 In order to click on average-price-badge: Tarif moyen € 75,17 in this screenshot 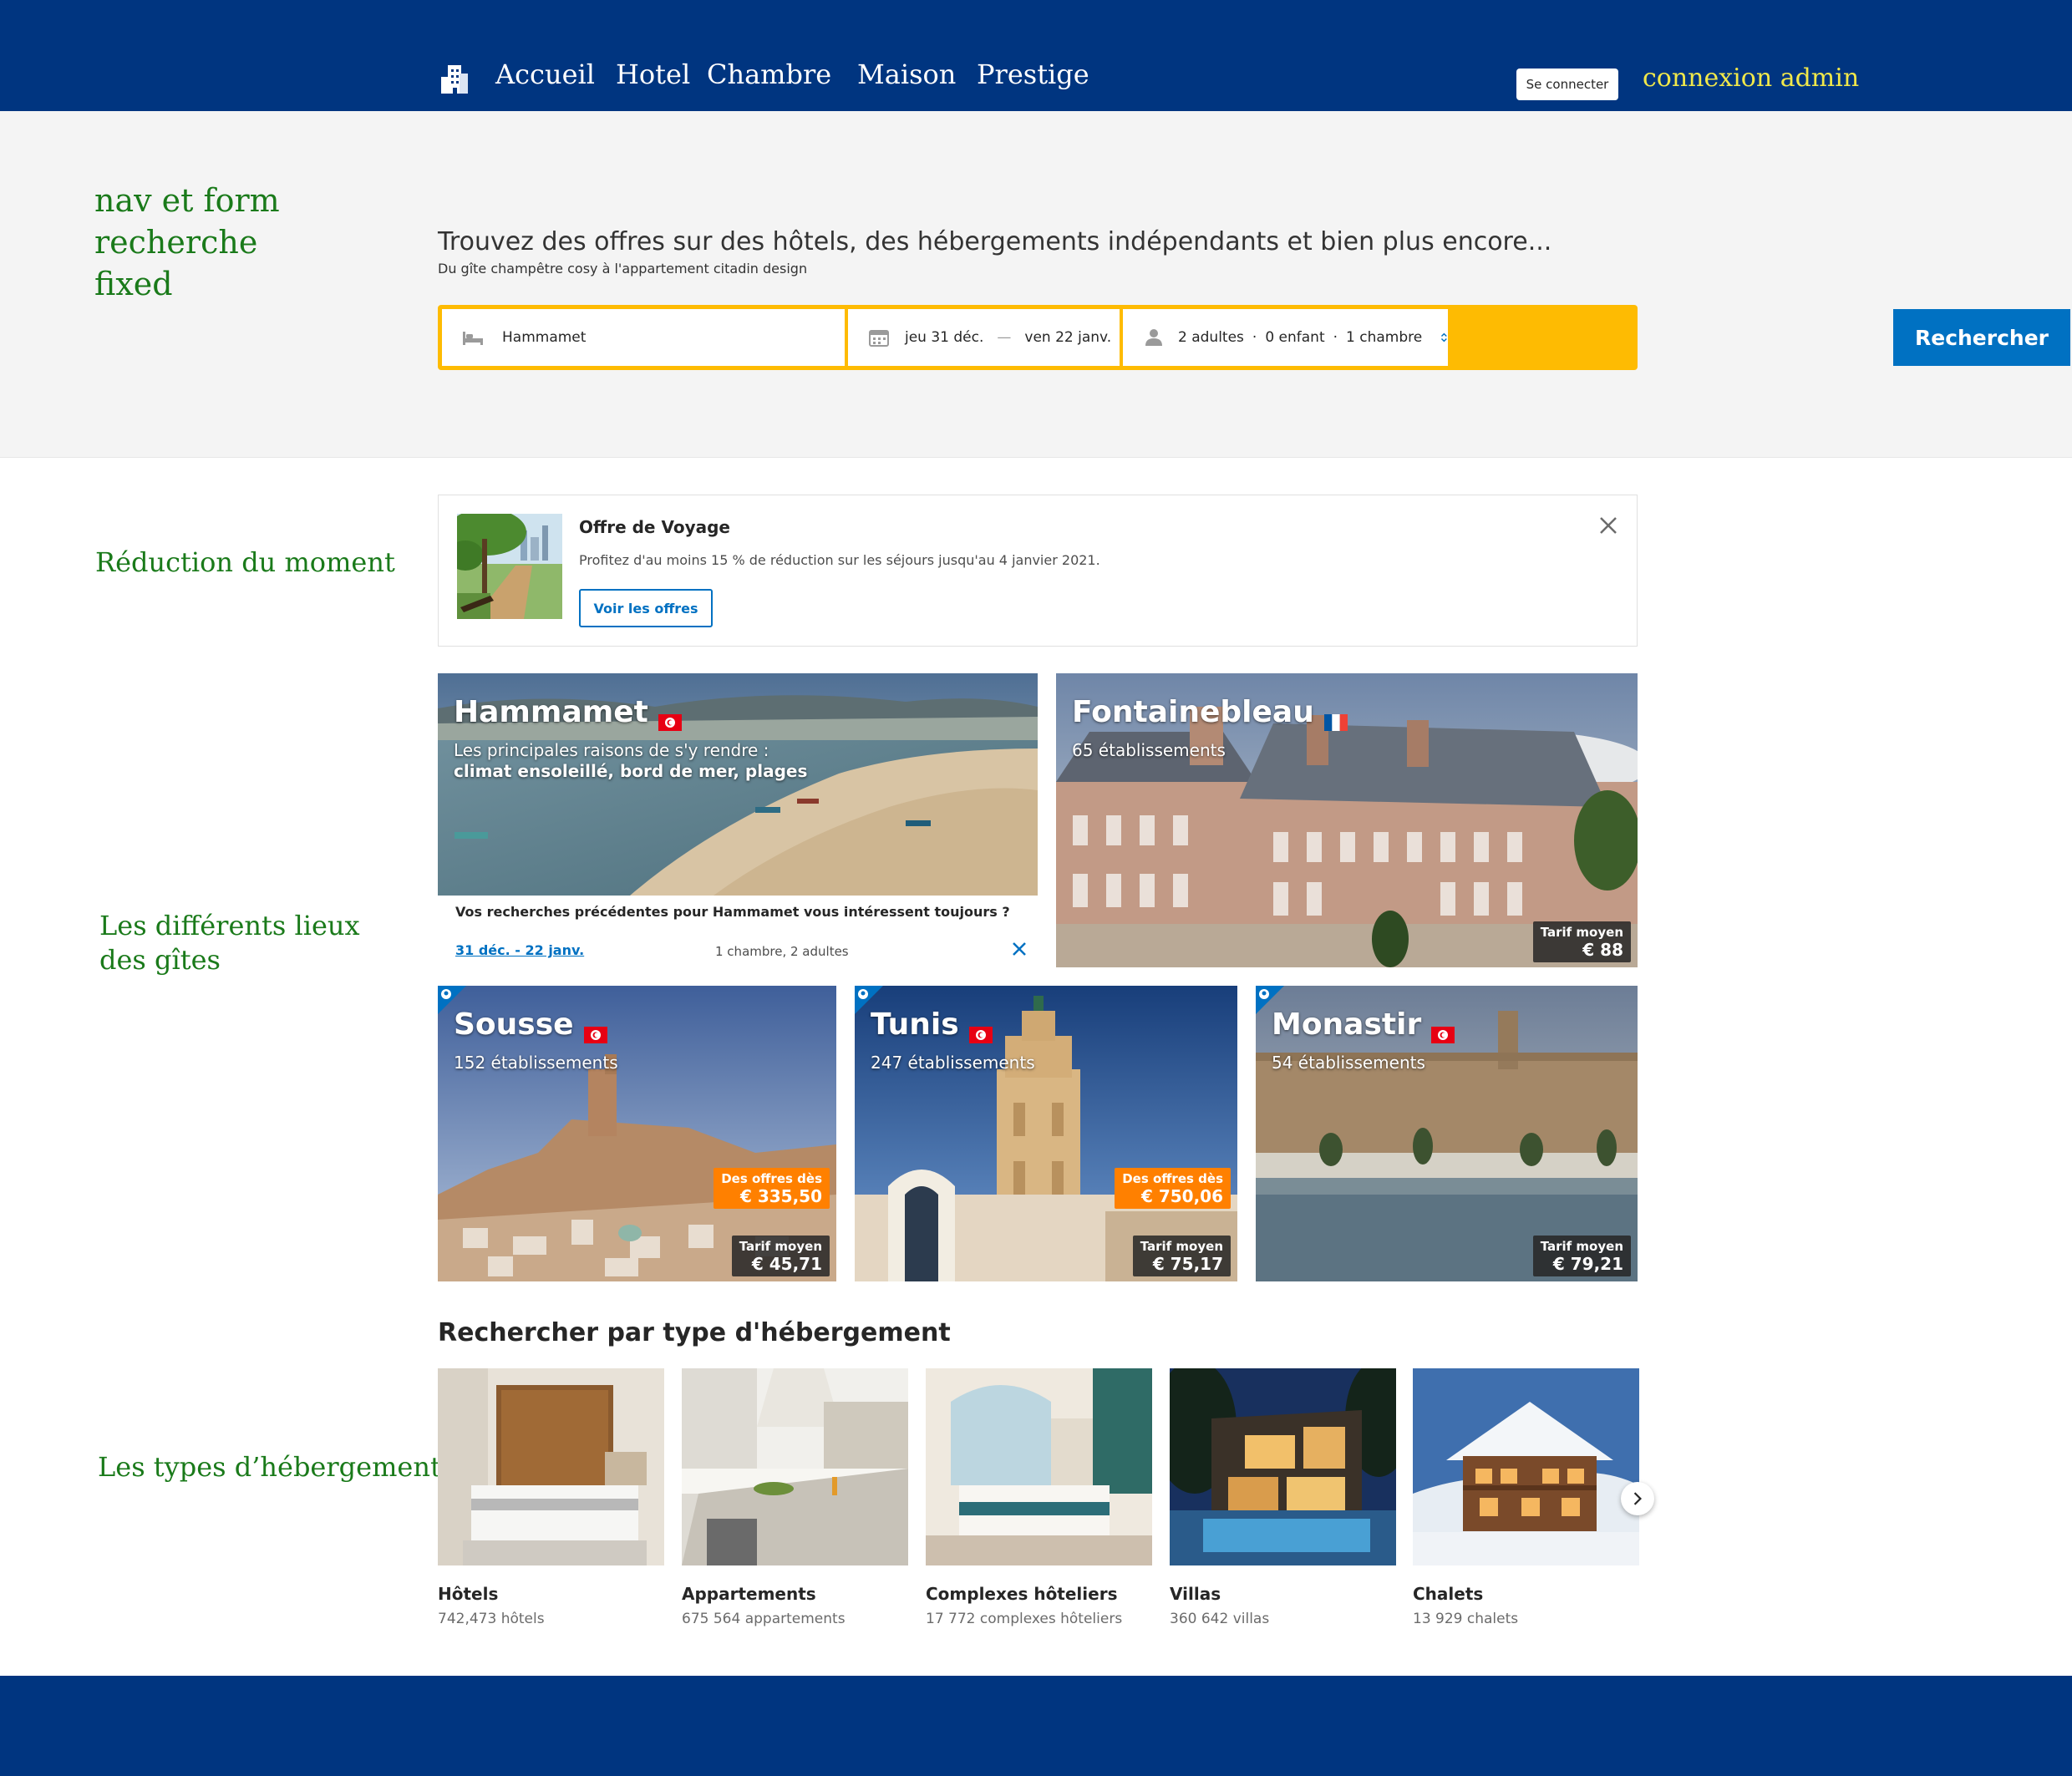, I will do `click(1181, 1256)`.